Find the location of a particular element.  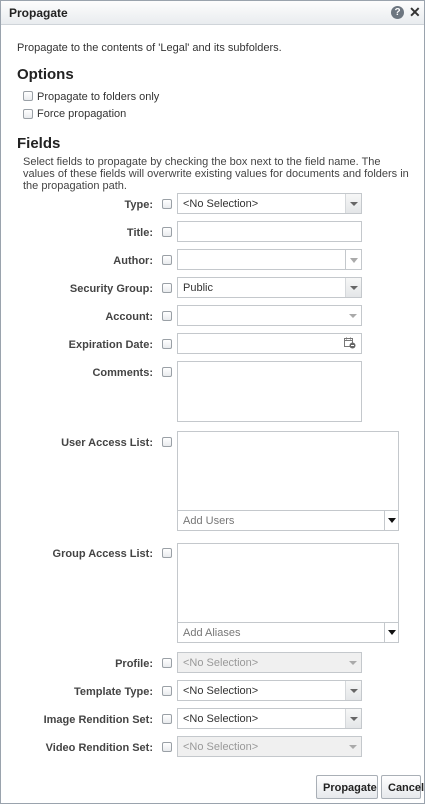

image-rendition-set-select: <No Selection> is located at coordinates (269, 718).